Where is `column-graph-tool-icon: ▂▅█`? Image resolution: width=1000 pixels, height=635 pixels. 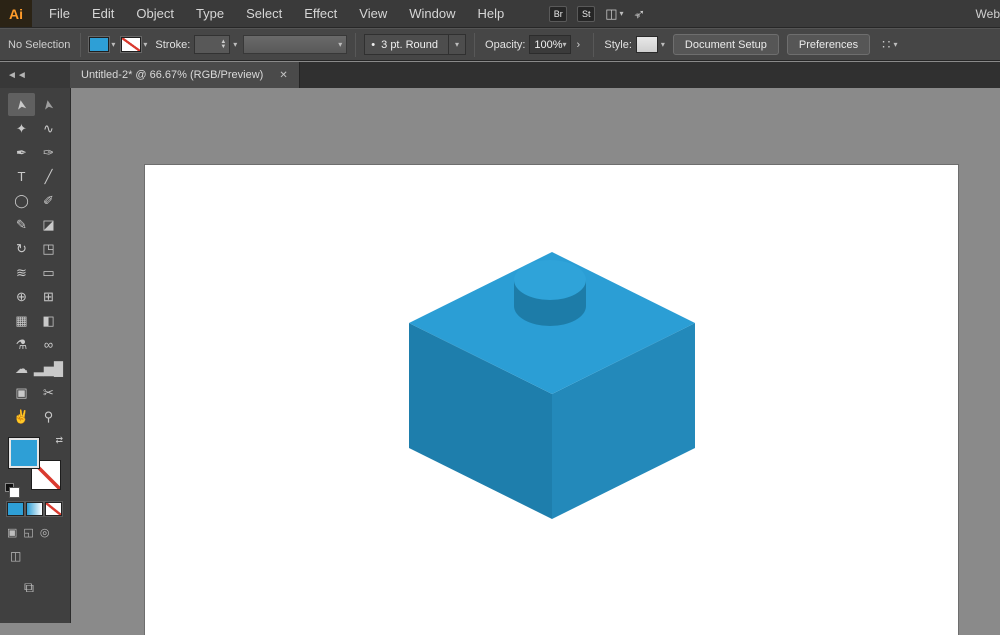 column-graph-tool-icon: ▂▅█ is located at coordinates (48, 369).